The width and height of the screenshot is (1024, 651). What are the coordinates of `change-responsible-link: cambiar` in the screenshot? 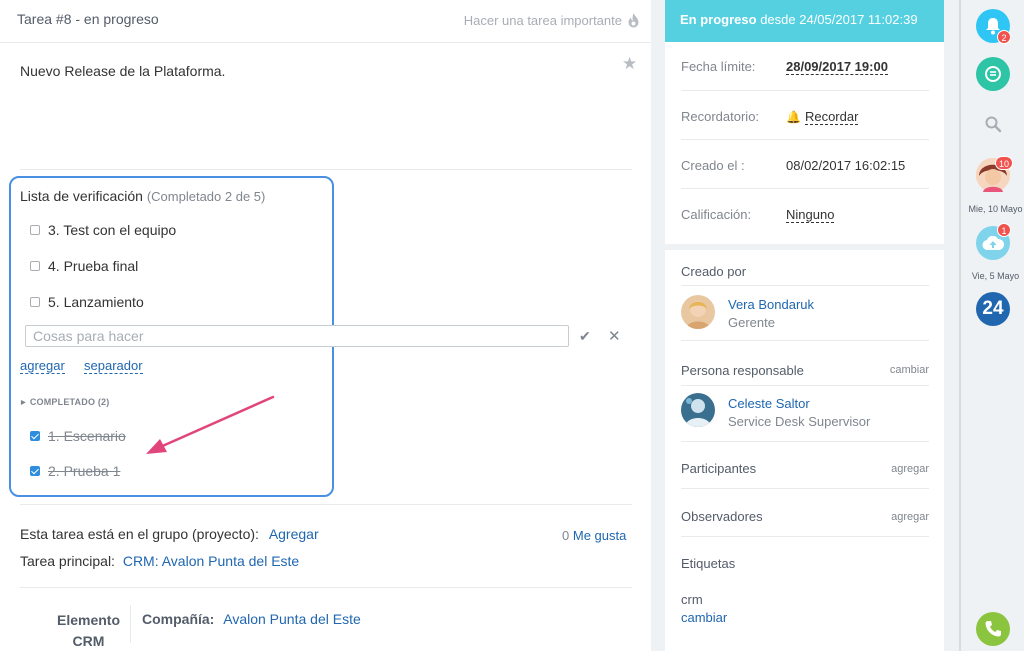 It's located at (909, 370).